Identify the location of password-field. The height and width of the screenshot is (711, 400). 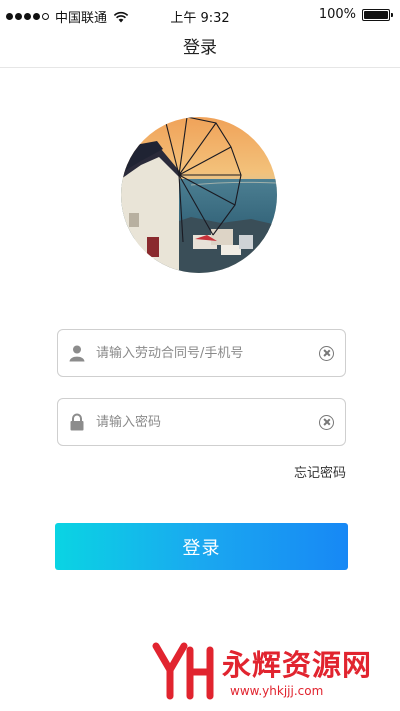
(201, 422).